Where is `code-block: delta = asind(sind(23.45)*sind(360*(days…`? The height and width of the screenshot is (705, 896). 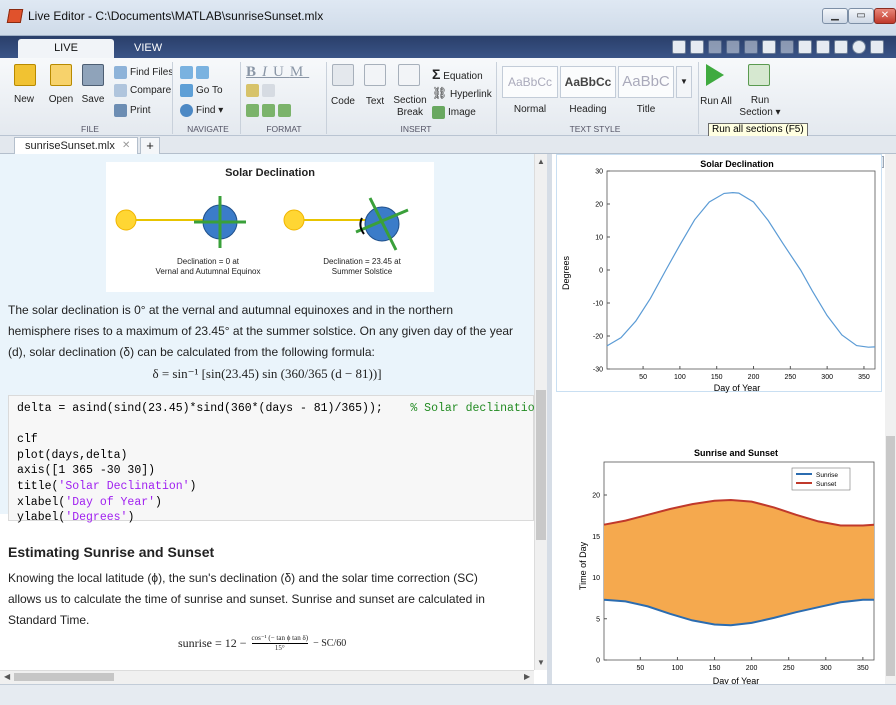
code-block: delta = asind(sind(23.45)*sind(360*(days… is located at coordinates (275, 460).